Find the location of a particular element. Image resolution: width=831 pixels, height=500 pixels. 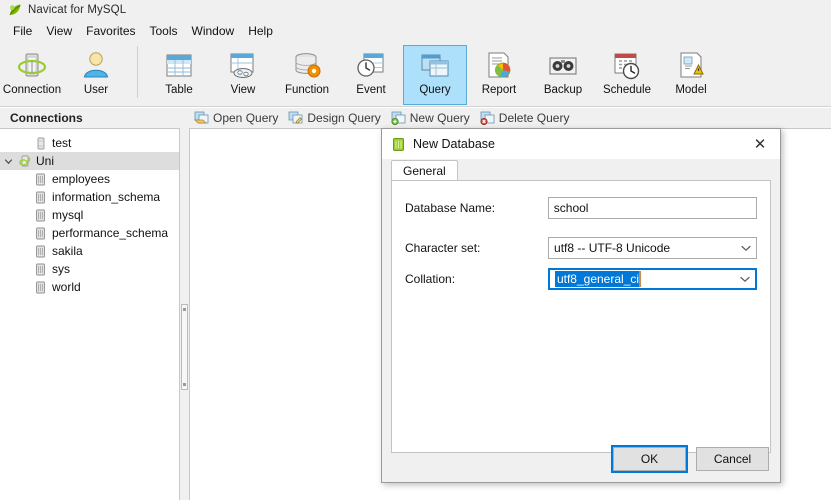

close-icon: ✕ is located at coordinates (760, 144).